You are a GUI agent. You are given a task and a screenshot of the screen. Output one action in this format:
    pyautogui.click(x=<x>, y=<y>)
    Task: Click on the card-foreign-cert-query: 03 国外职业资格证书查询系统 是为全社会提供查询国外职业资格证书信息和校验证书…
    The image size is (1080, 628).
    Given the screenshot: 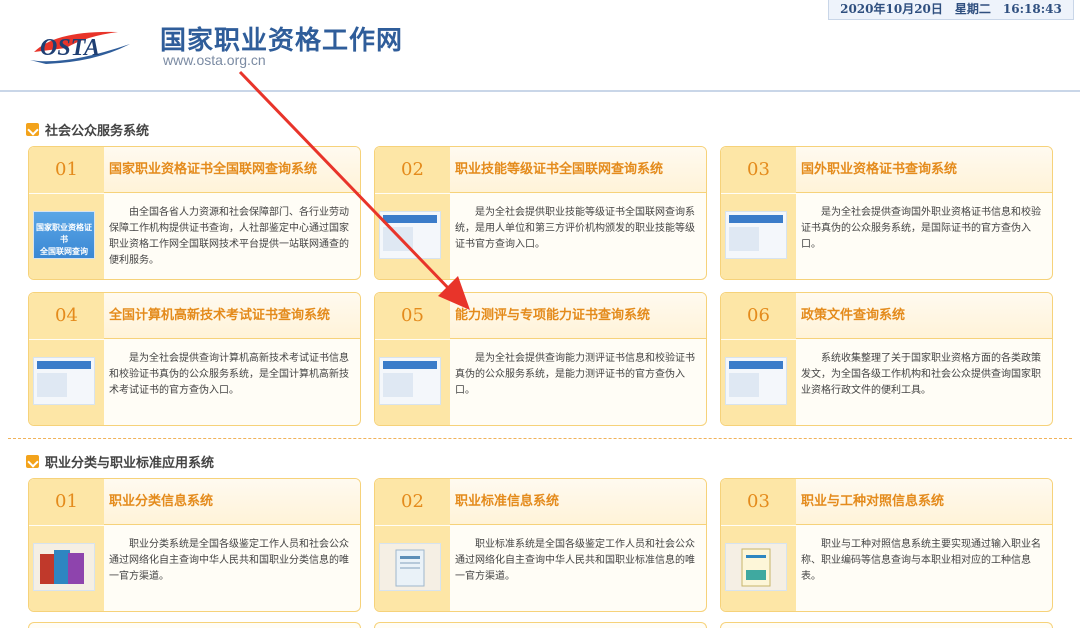 What is the action you would take?
    pyautogui.click(x=886, y=213)
    